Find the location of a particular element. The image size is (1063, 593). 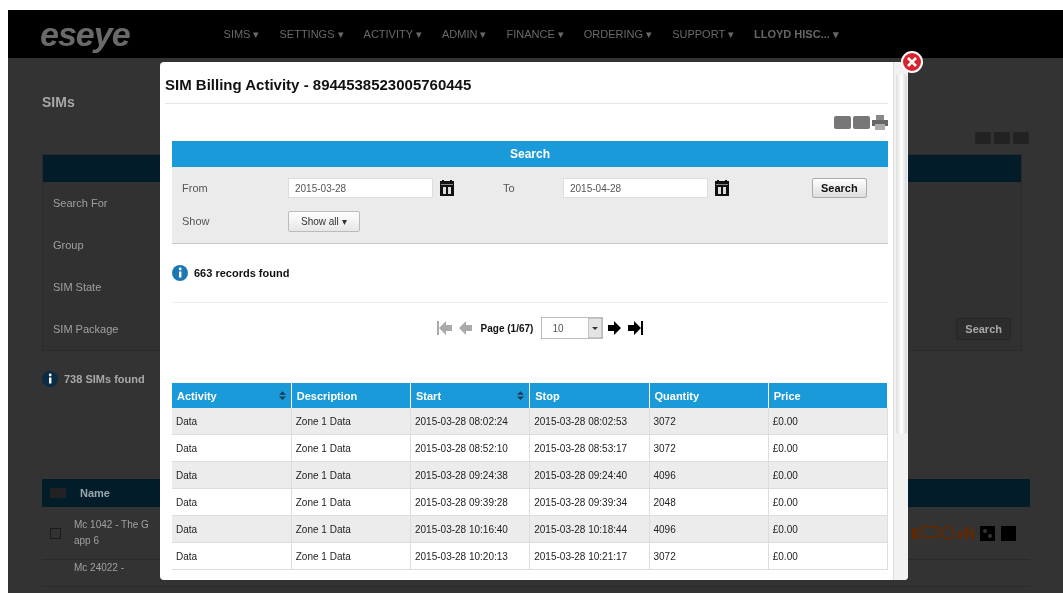

from-label: From is located at coordinates (195, 188).